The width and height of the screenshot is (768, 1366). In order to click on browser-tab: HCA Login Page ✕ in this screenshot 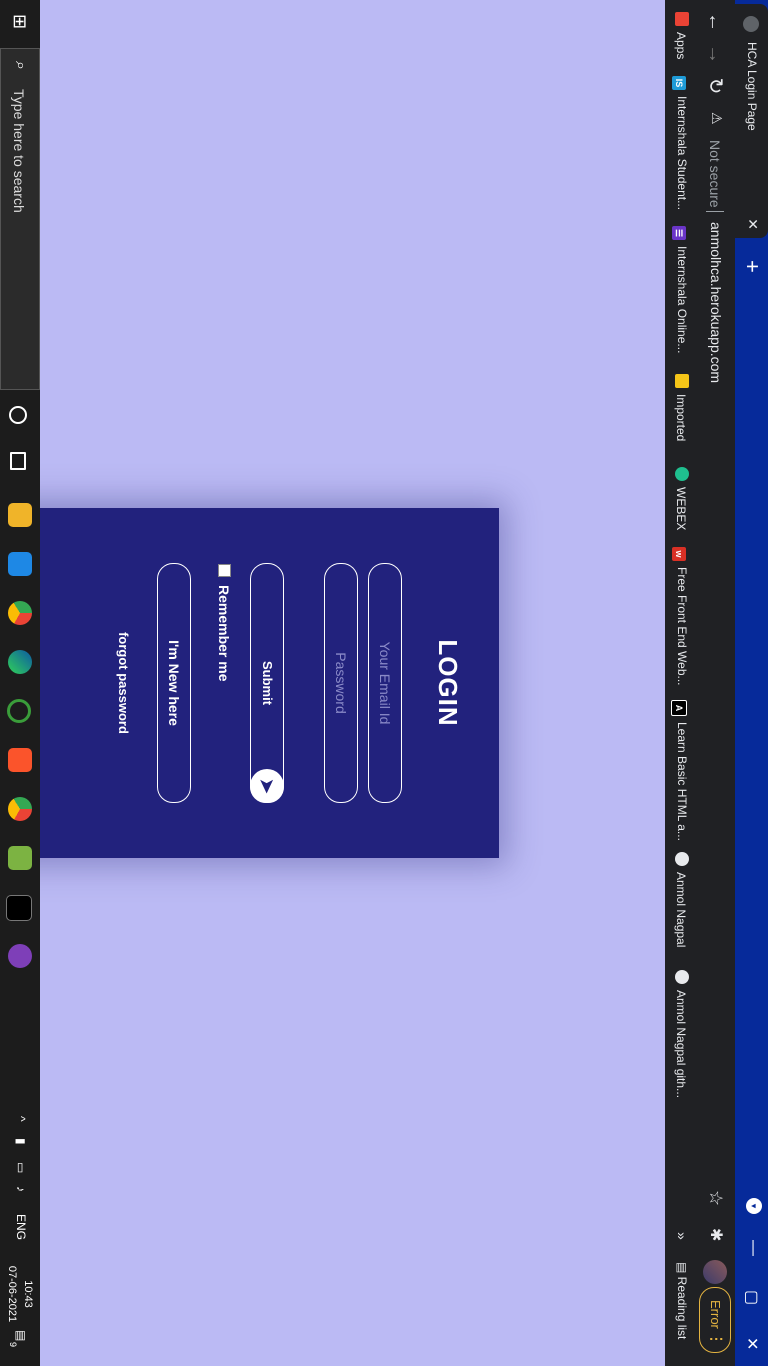, I will do `click(751, 121)`.